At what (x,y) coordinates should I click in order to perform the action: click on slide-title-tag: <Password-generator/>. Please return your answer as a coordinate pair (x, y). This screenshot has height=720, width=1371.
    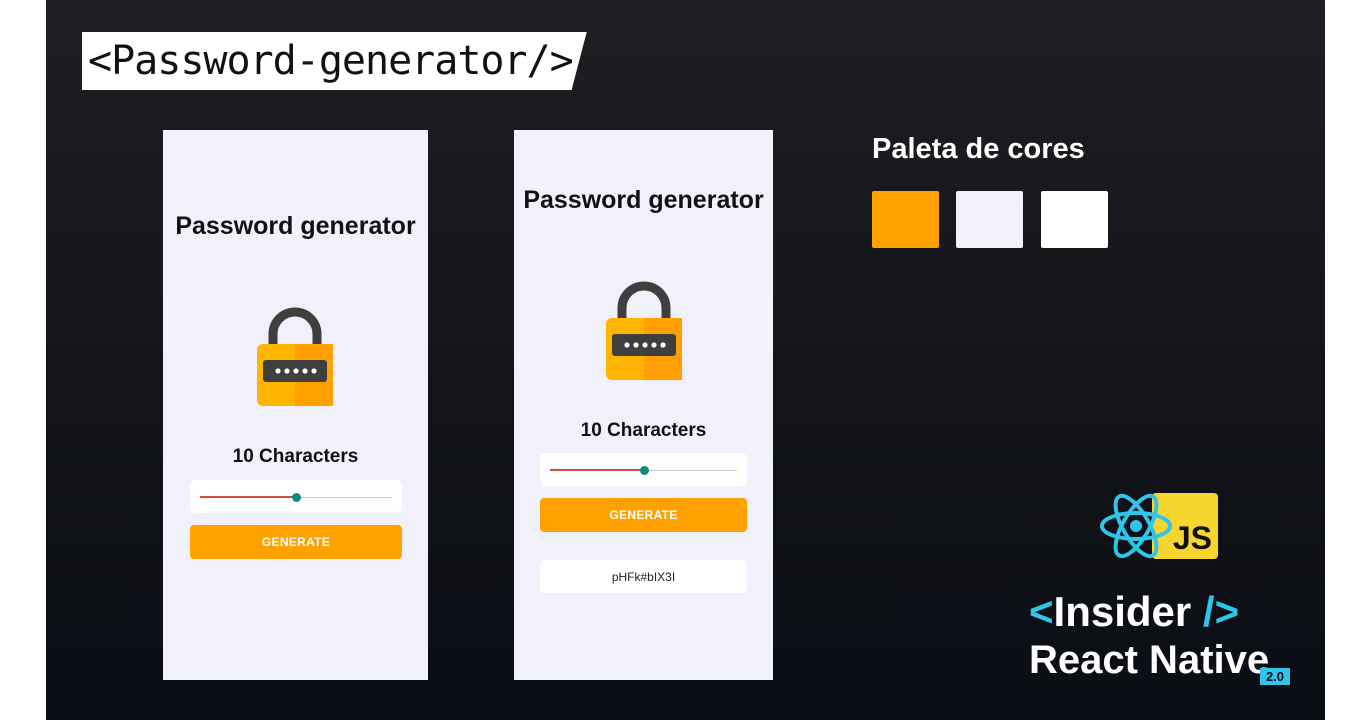
    Looking at the image, I should click on (334, 61).